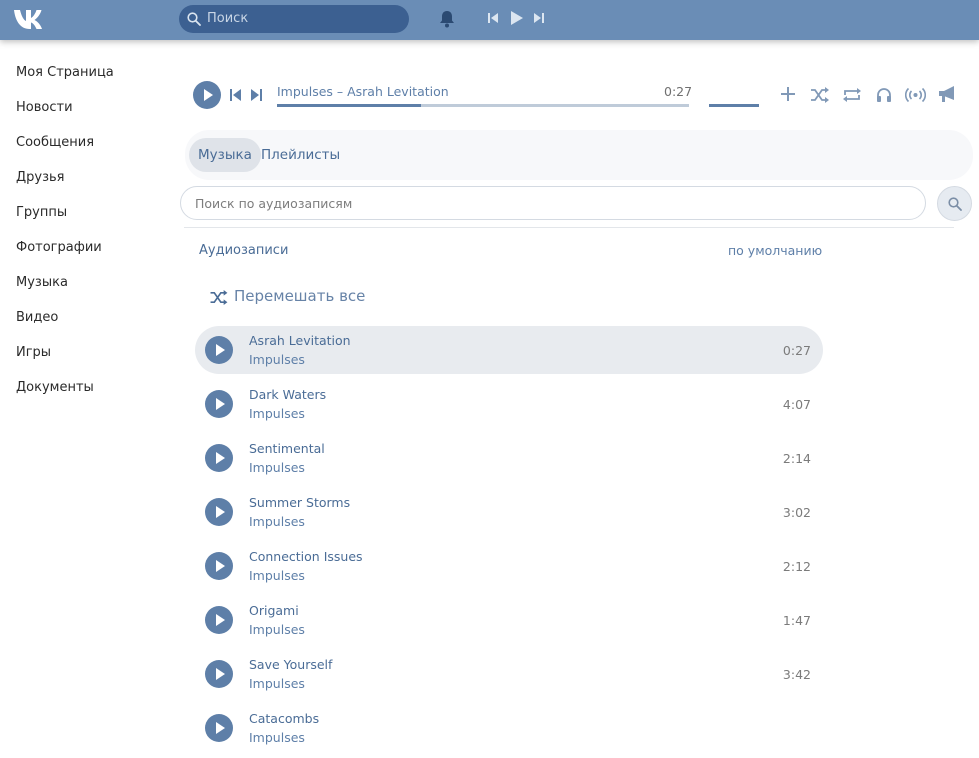 Image resolution: width=979 pixels, height=758 pixels. Describe the element at coordinates (796, 566) in the screenshot. I see `track-duration: 2:12` at that location.